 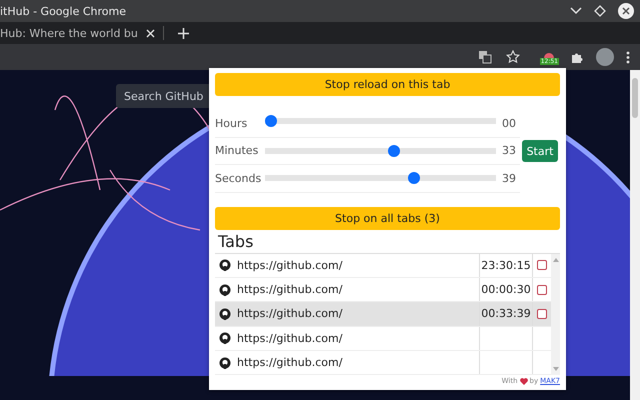 I want to click on stop-reload-button: Stop reload on this tab, so click(x=387, y=84).